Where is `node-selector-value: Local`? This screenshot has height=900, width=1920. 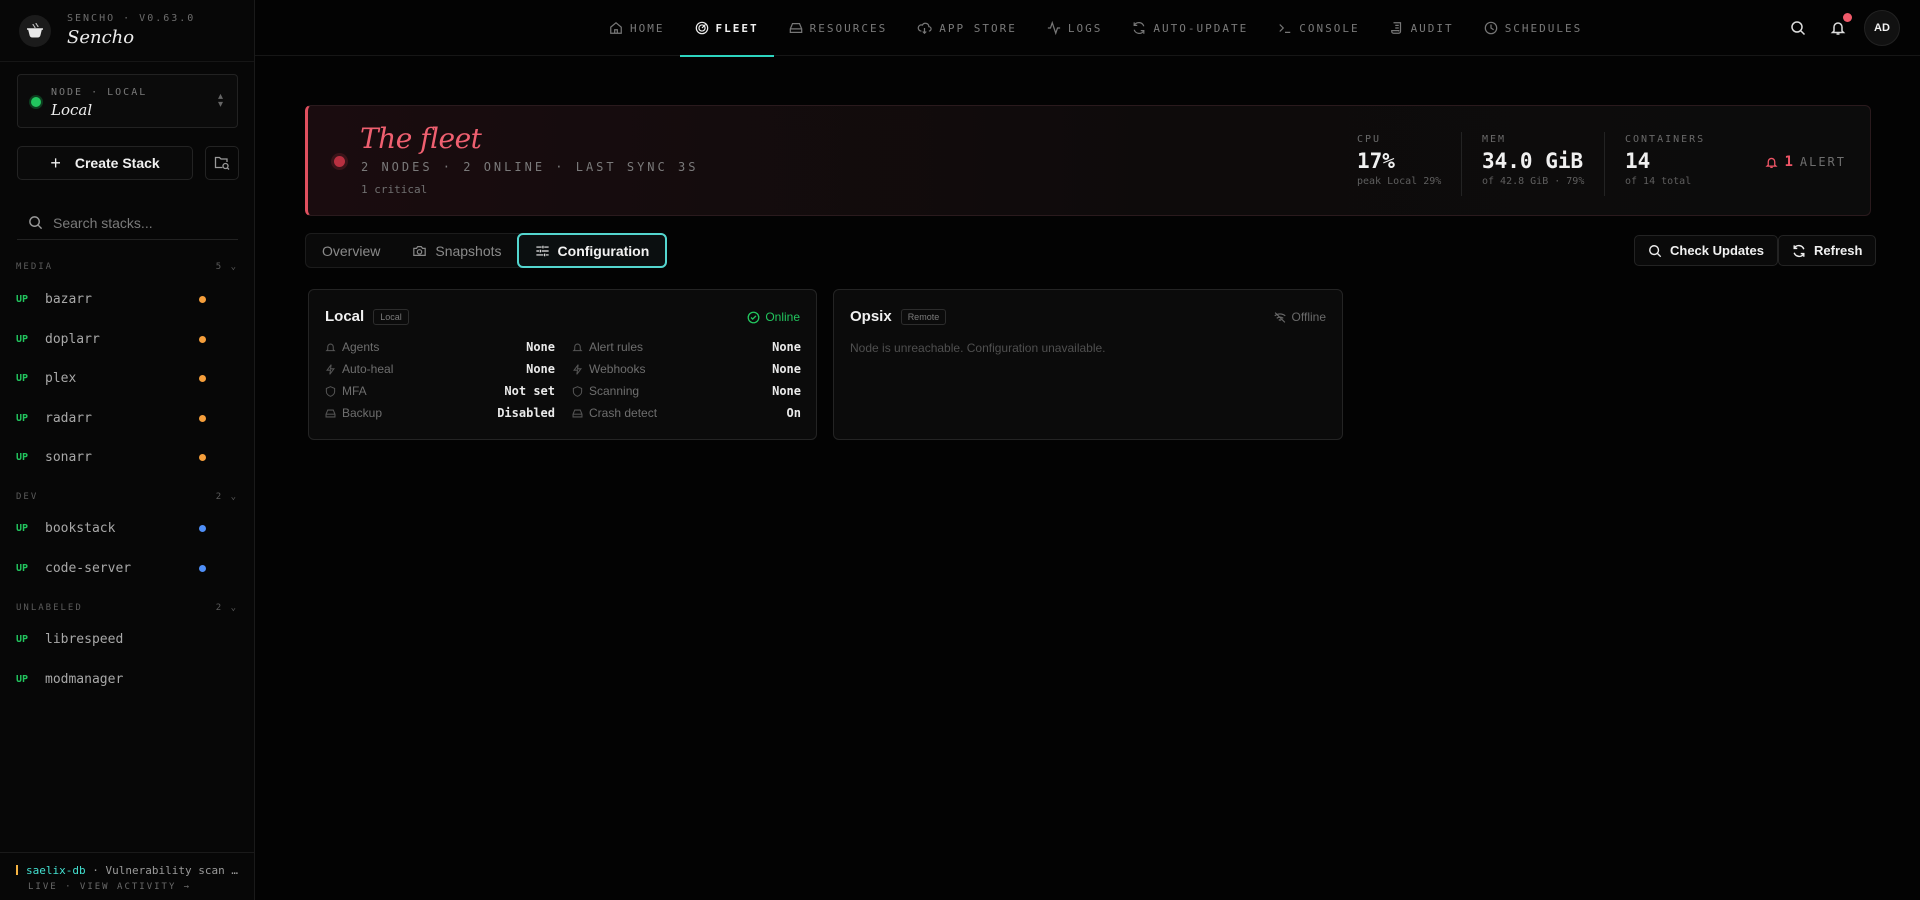
node-selector-value: Local is located at coordinates (72, 110).